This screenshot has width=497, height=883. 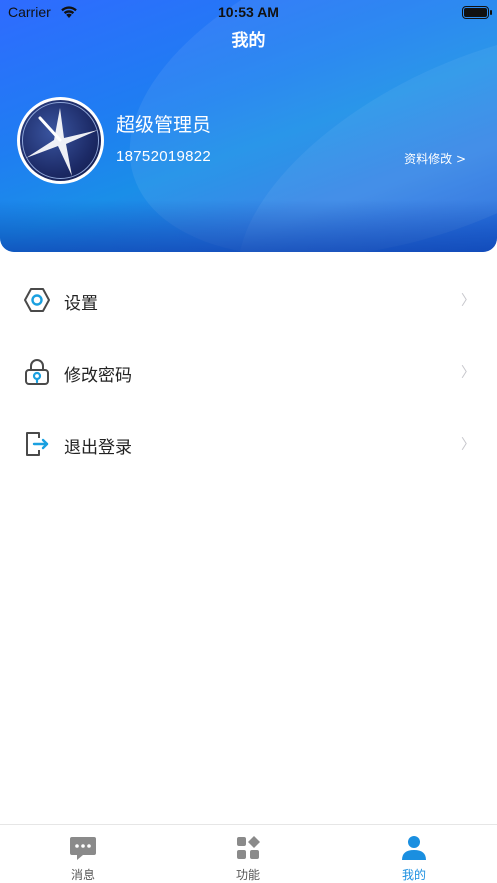 I want to click on tab-functions: 功能, so click(x=248, y=854).